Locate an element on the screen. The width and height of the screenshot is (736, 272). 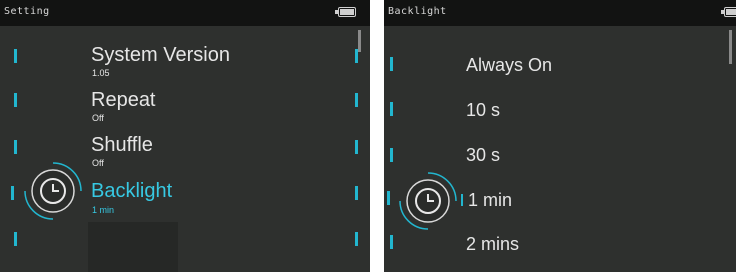
option-2mins: 2 mins is located at coordinates (492, 244).